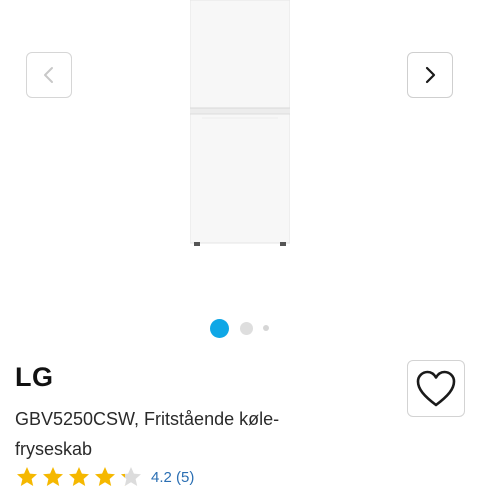 The width and height of the screenshot is (480, 489). Describe the element at coordinates (147, 419) in the screenshot. I see `product-title-line: GBV5250CSW, Fritstående køle-` at that location.